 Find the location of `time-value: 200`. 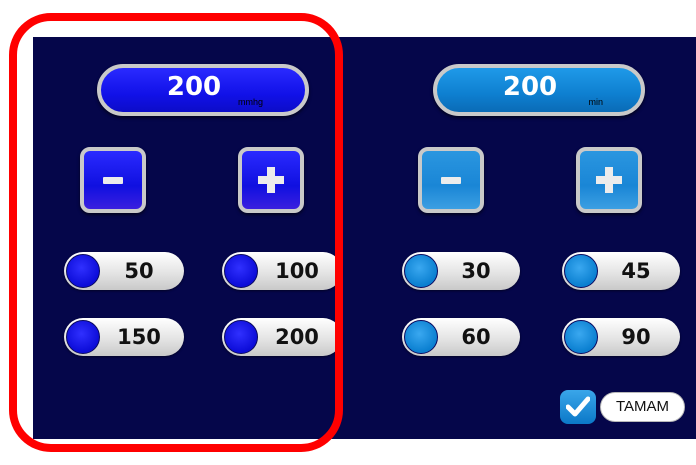

time-value: 200 is located at coordinates (530, 87).